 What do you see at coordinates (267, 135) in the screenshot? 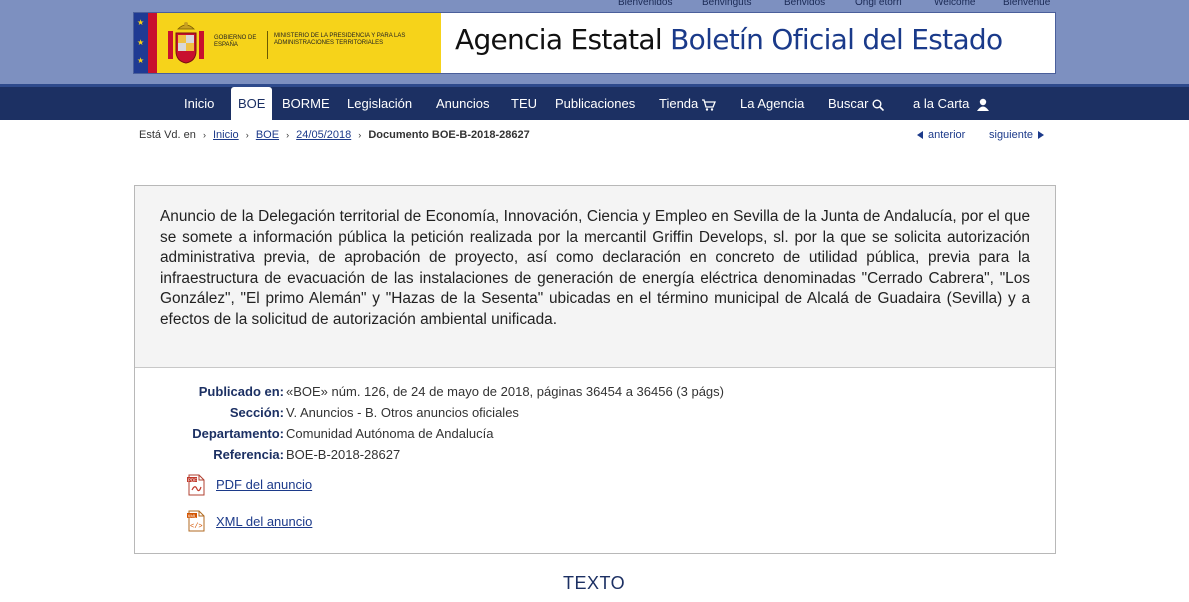
I see `breadcrumb-boe: BOE` at bounding box center [267, 135].